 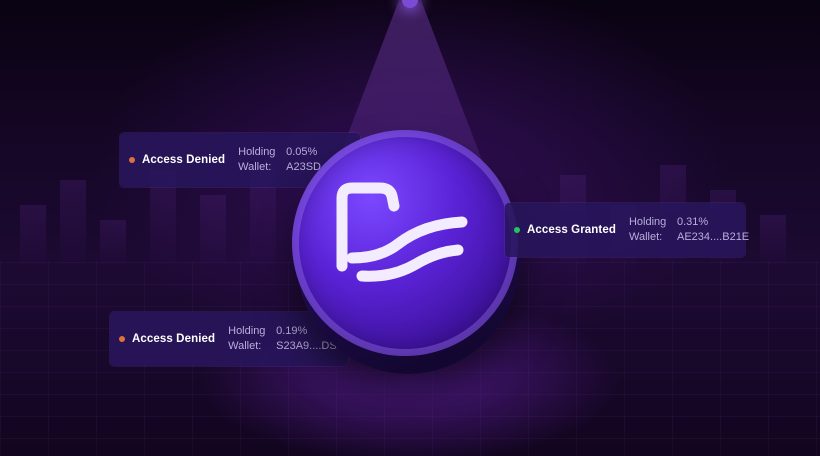 I want to click on holding-value: 0.31%, so click(x=692, y=222).